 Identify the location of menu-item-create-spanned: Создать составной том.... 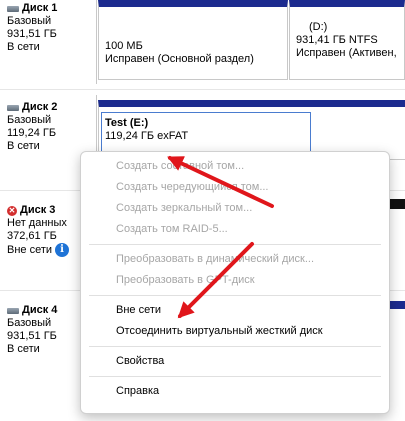
(235, 166).